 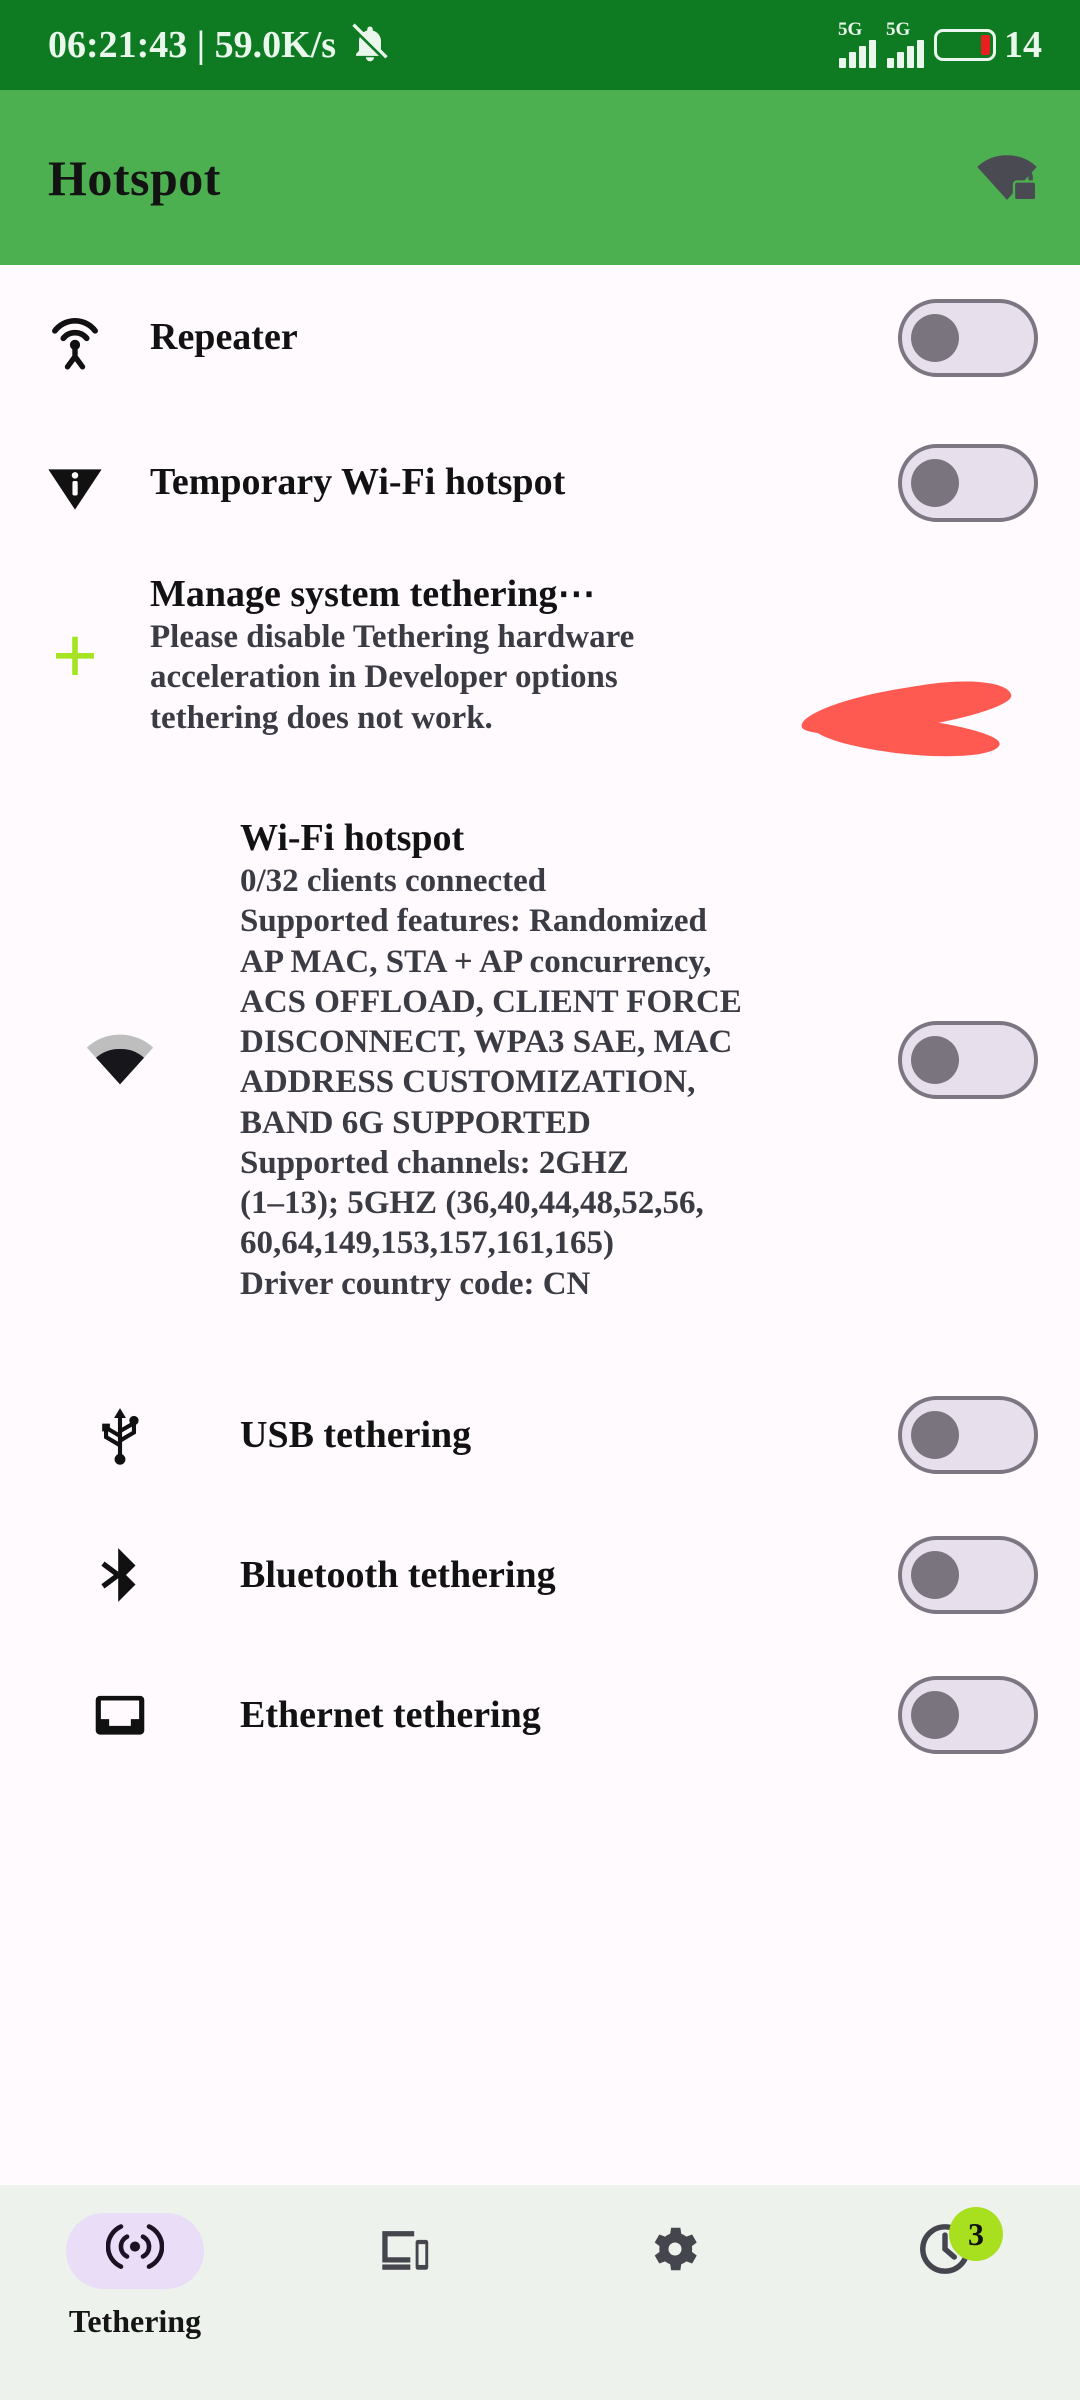 What do you see at coordinates (358, 482) in the screenshot?
I see `list-item-temporary-hotspot-label: Temporary Wi-Fi hotspot` at bounding box center [358, 482].